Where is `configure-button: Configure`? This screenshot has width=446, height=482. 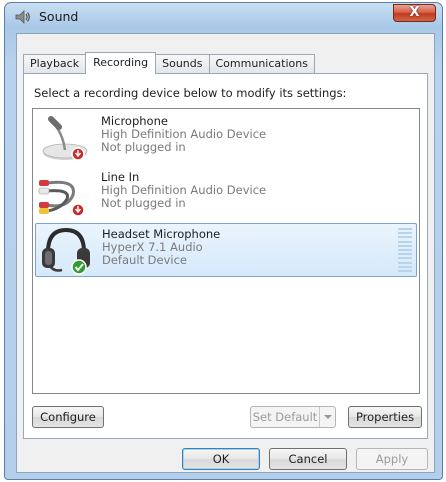 configure-button: Configure is located at coordinates (68, 417).